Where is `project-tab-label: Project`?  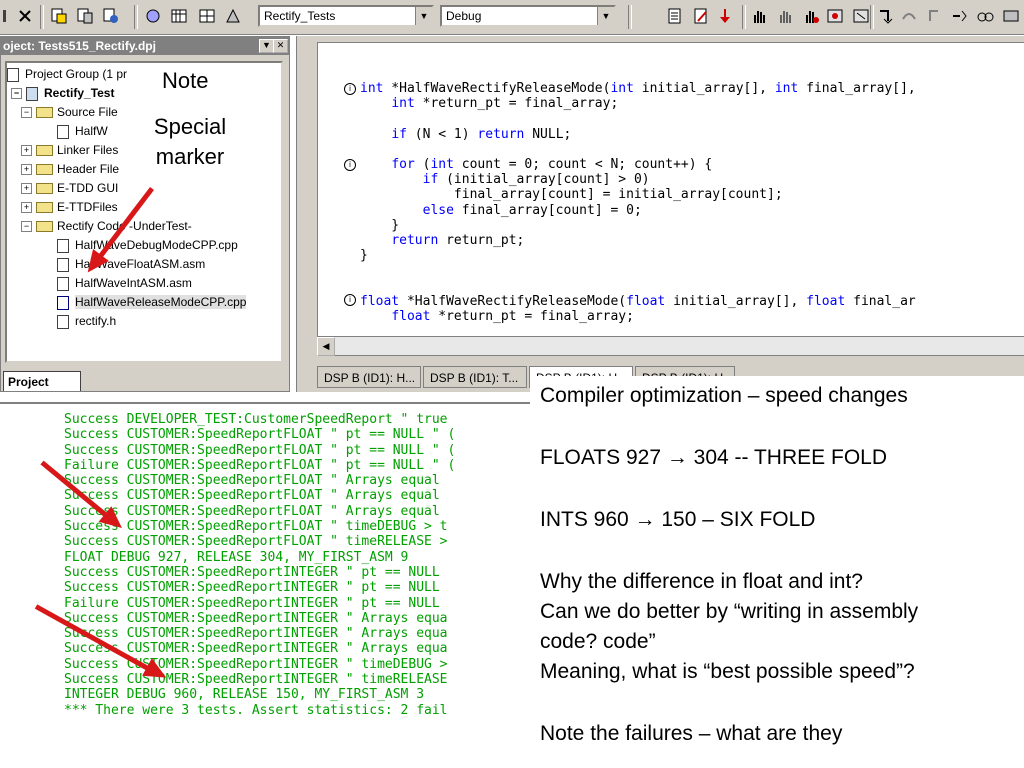
project-tab-label: Project is located at coordinates (28, 382).